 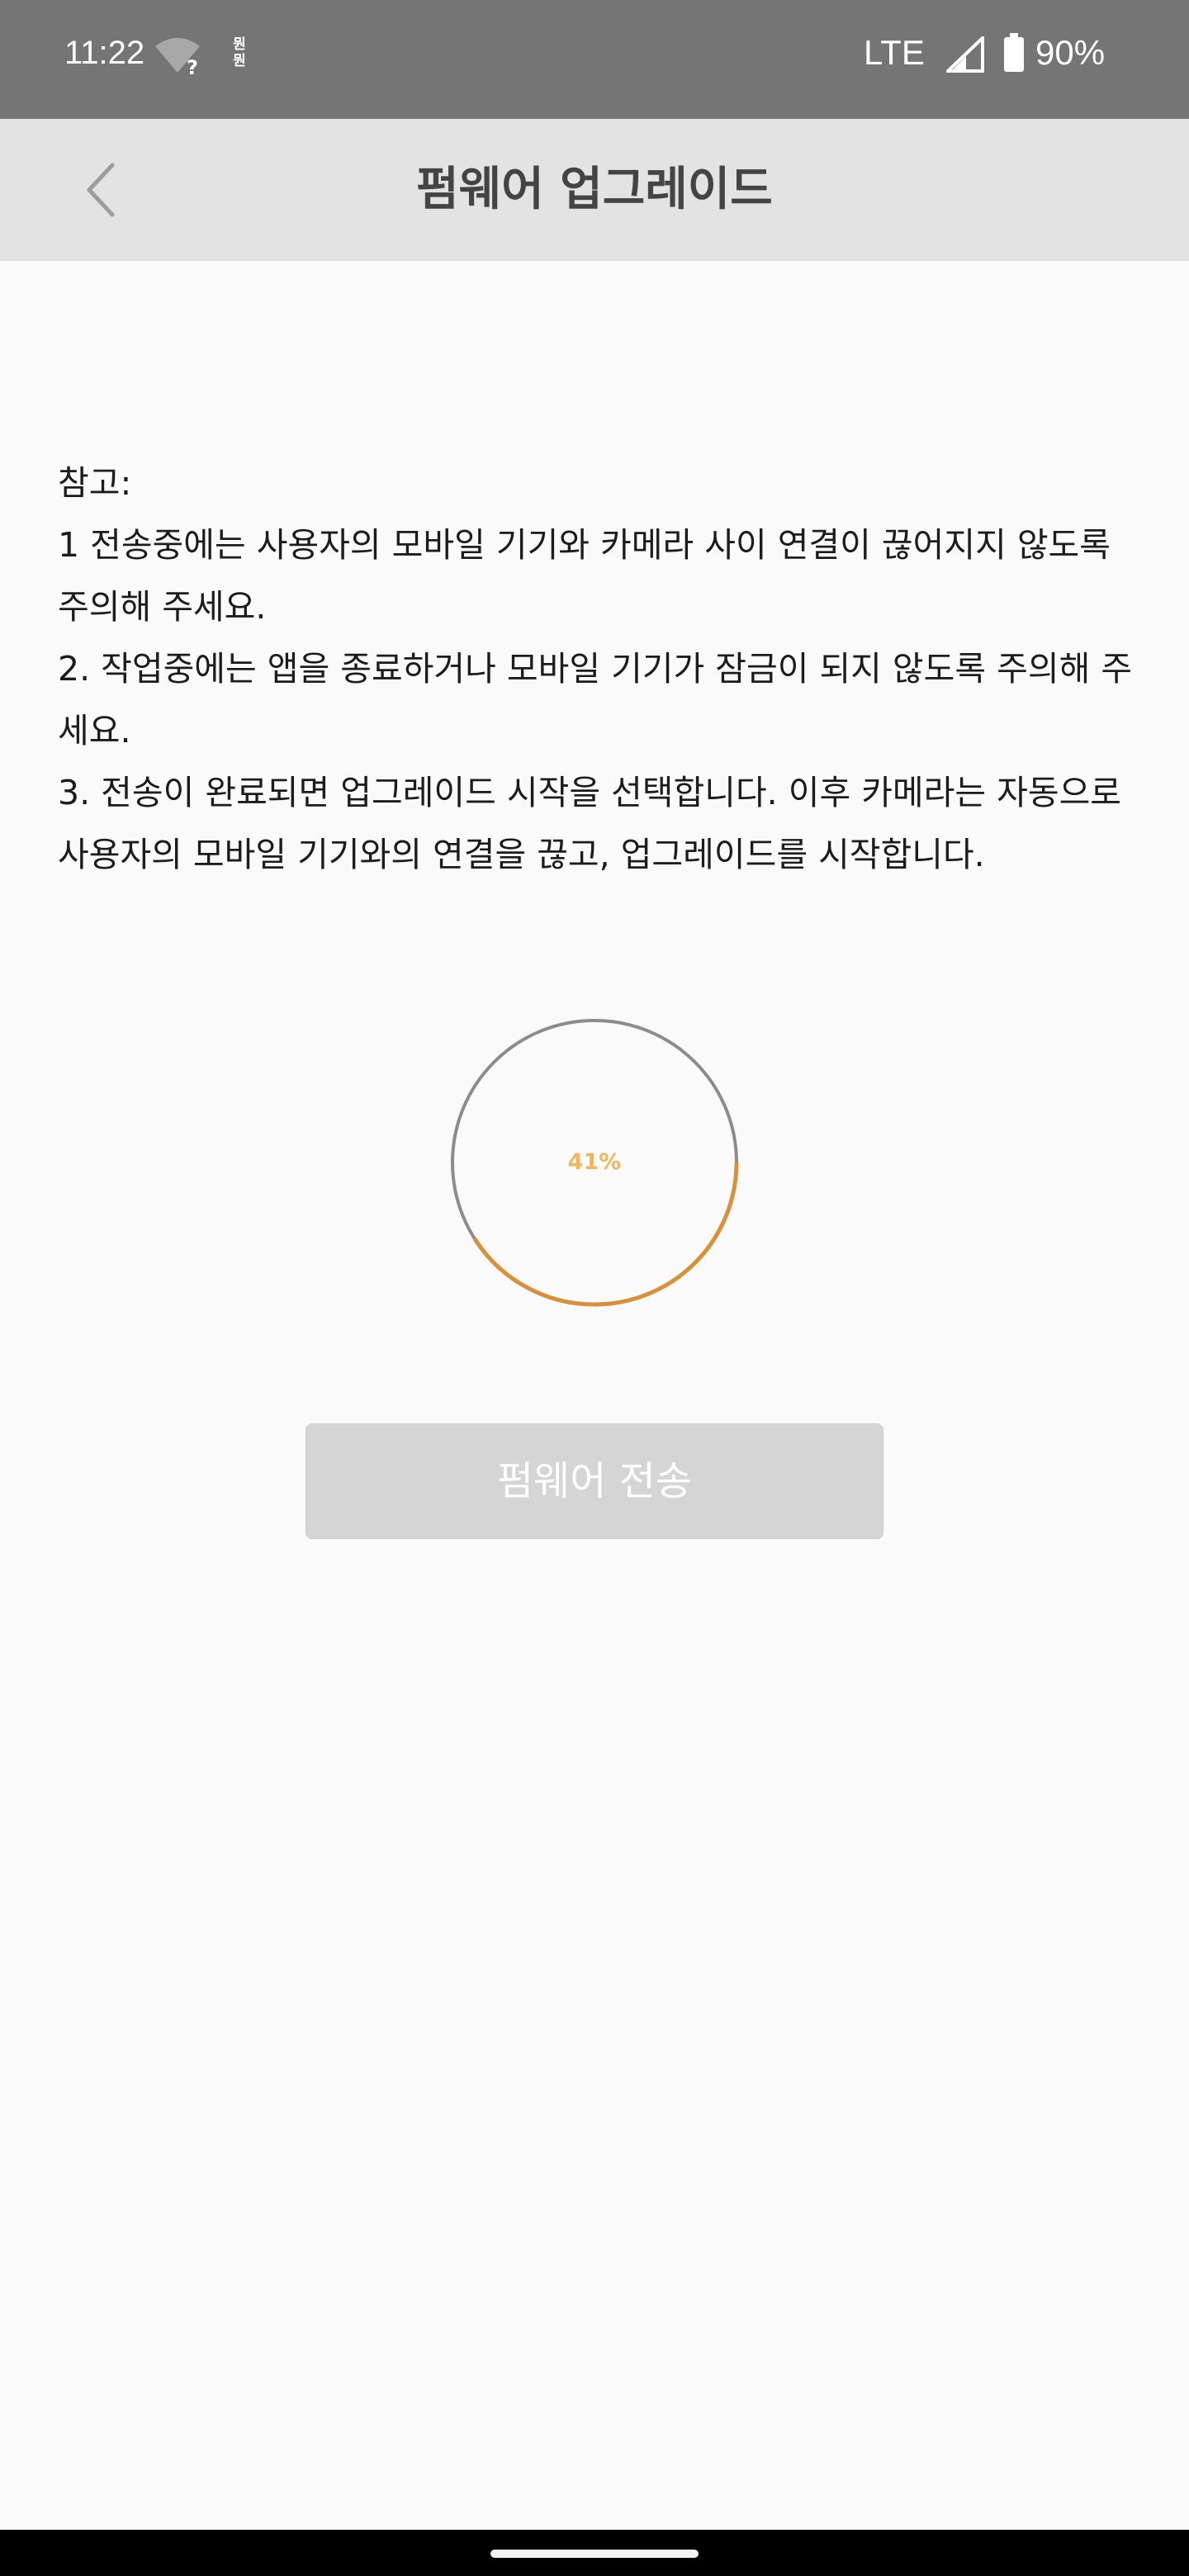 I want to click on network-type: LTE, so click(x=894, y=52).